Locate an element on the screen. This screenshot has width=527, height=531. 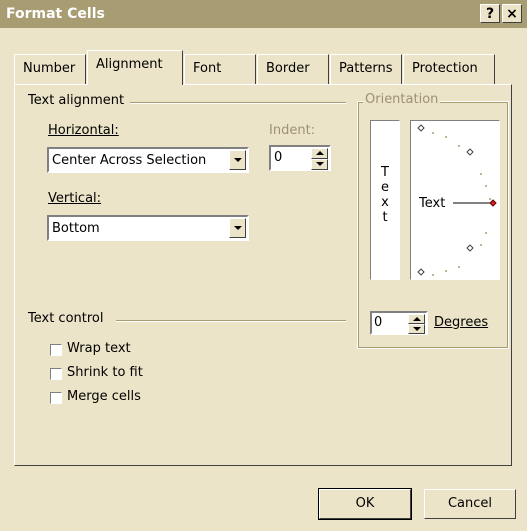
vertical-letter-t2: t is located at coordinates (385, 217).